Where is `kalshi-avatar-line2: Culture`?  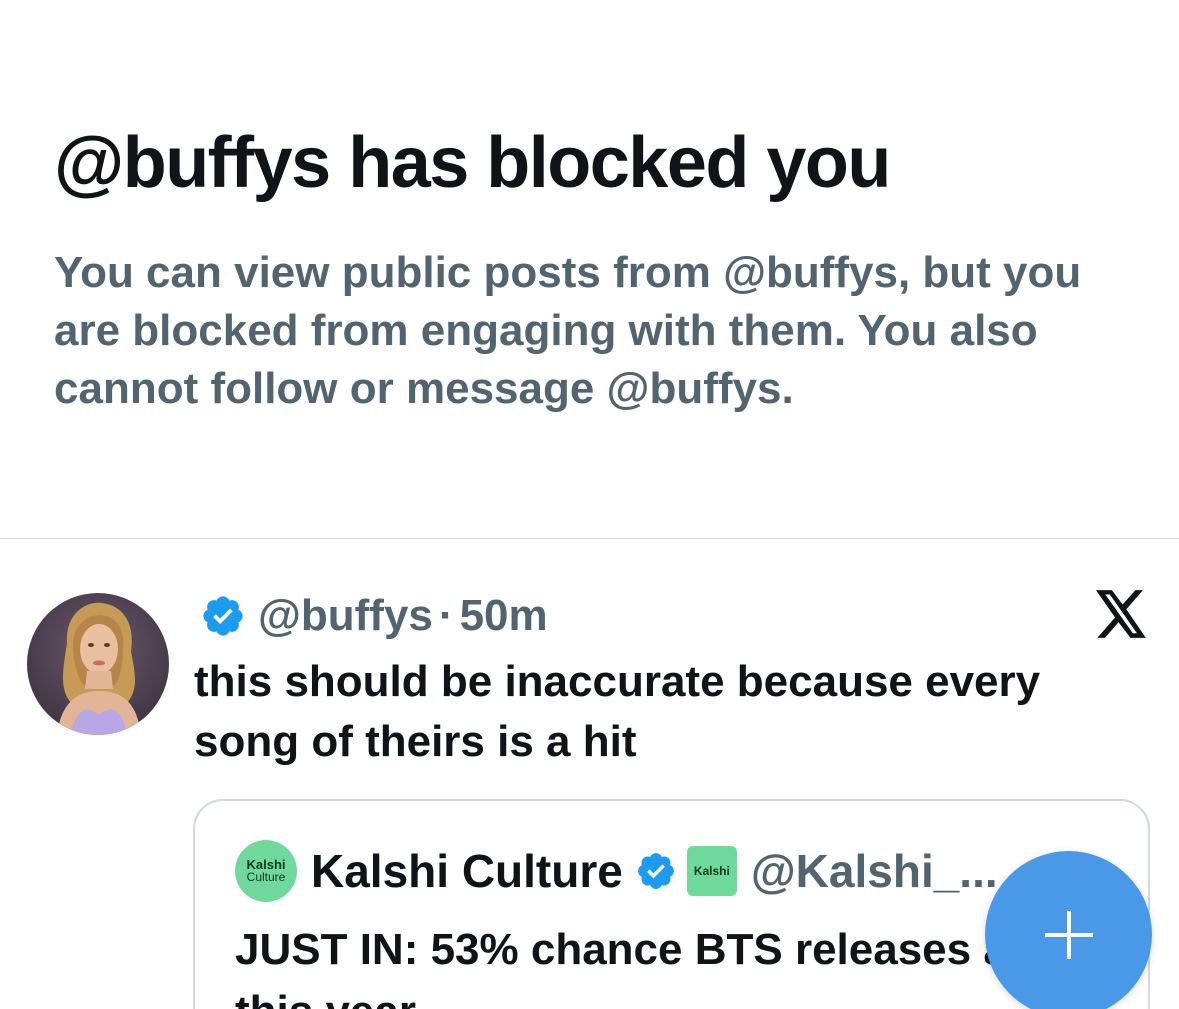 kalshi-avatar-line2: Culture is located at coordinates (266, 877).